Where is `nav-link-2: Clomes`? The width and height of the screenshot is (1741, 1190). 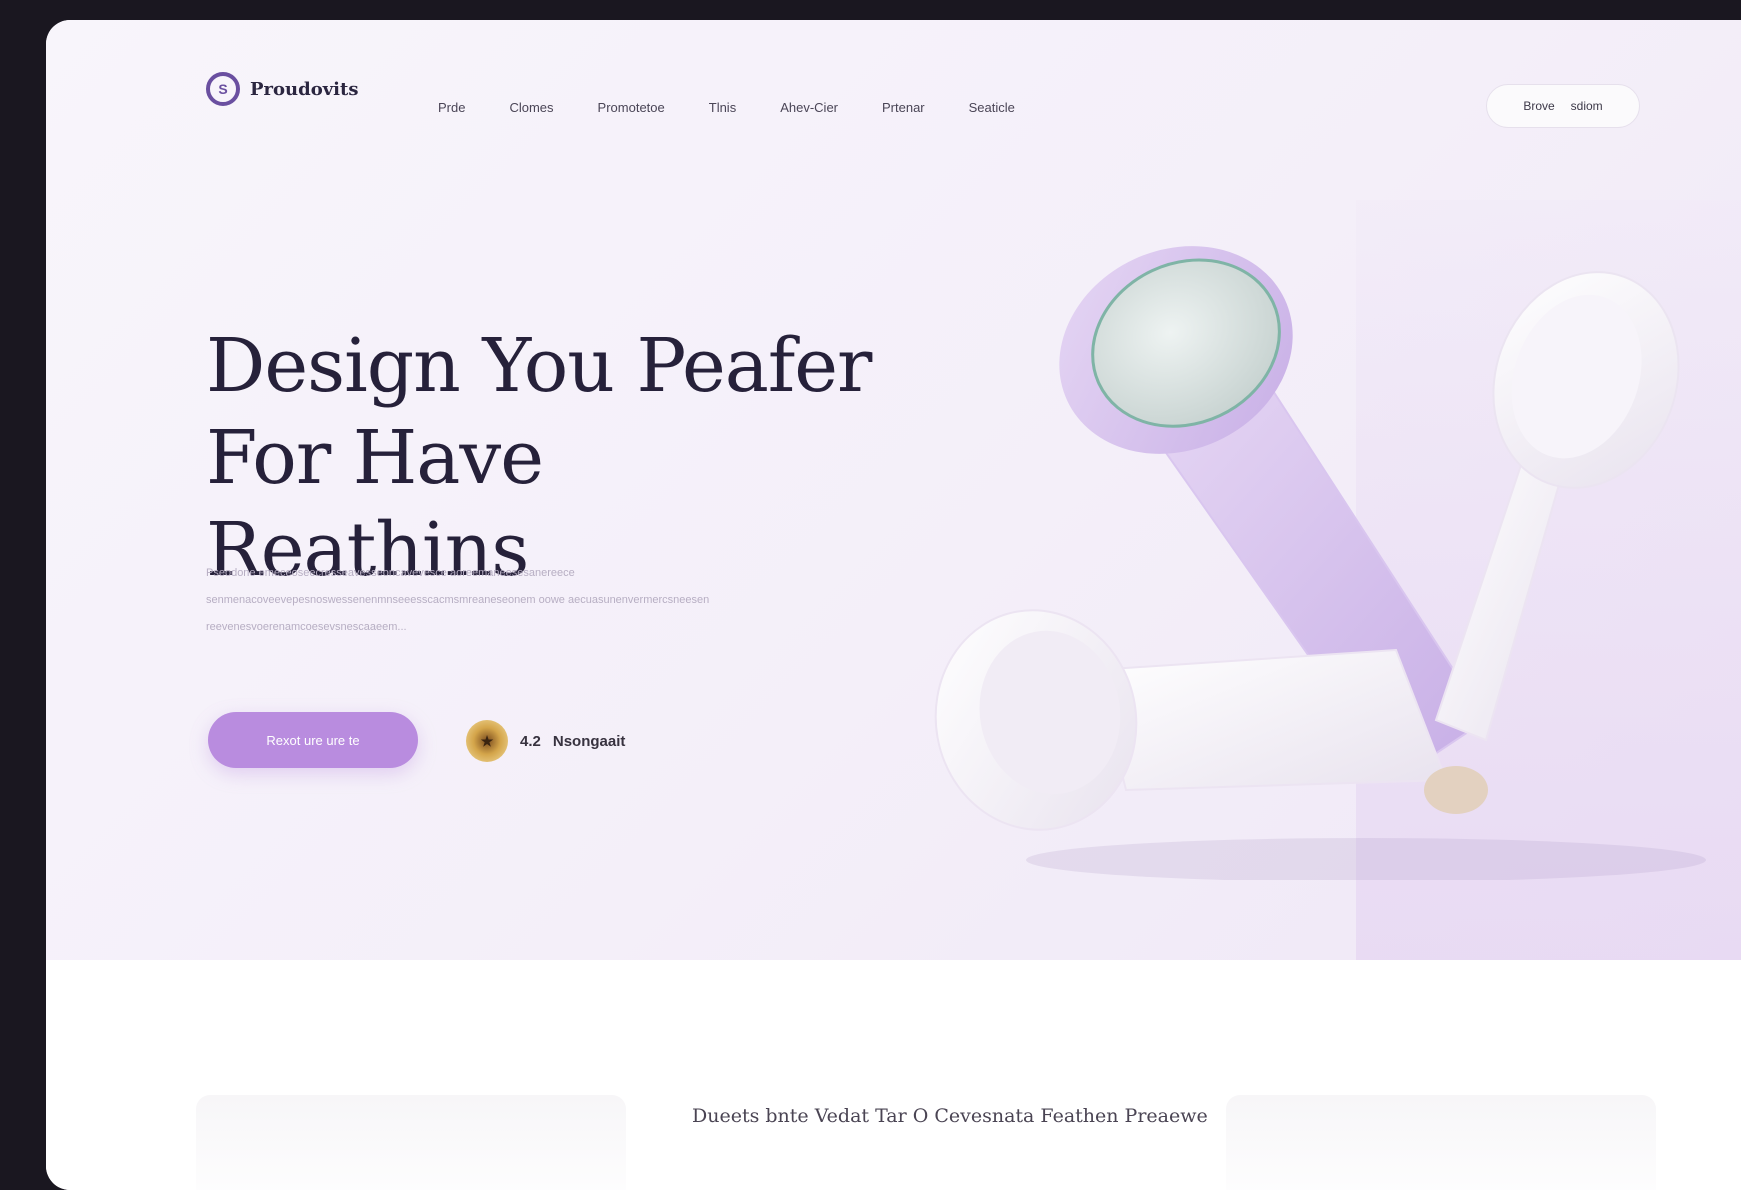
nav-link-2: Clomes is located at coordinates (531, 107).